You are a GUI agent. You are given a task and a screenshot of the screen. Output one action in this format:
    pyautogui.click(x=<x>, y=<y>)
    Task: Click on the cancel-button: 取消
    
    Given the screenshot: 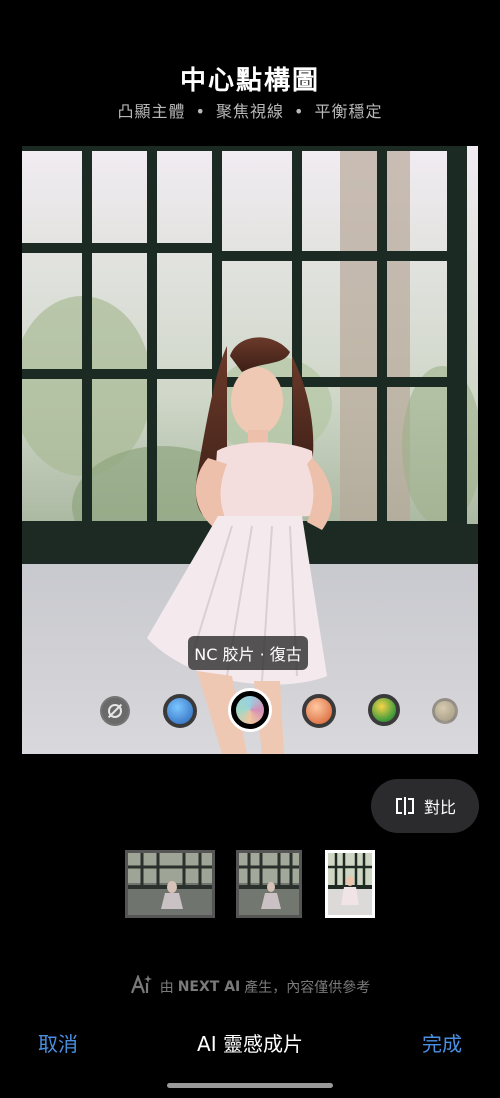 What is the action you would take?
    pyautogui.click(x=58, y=1042)
    